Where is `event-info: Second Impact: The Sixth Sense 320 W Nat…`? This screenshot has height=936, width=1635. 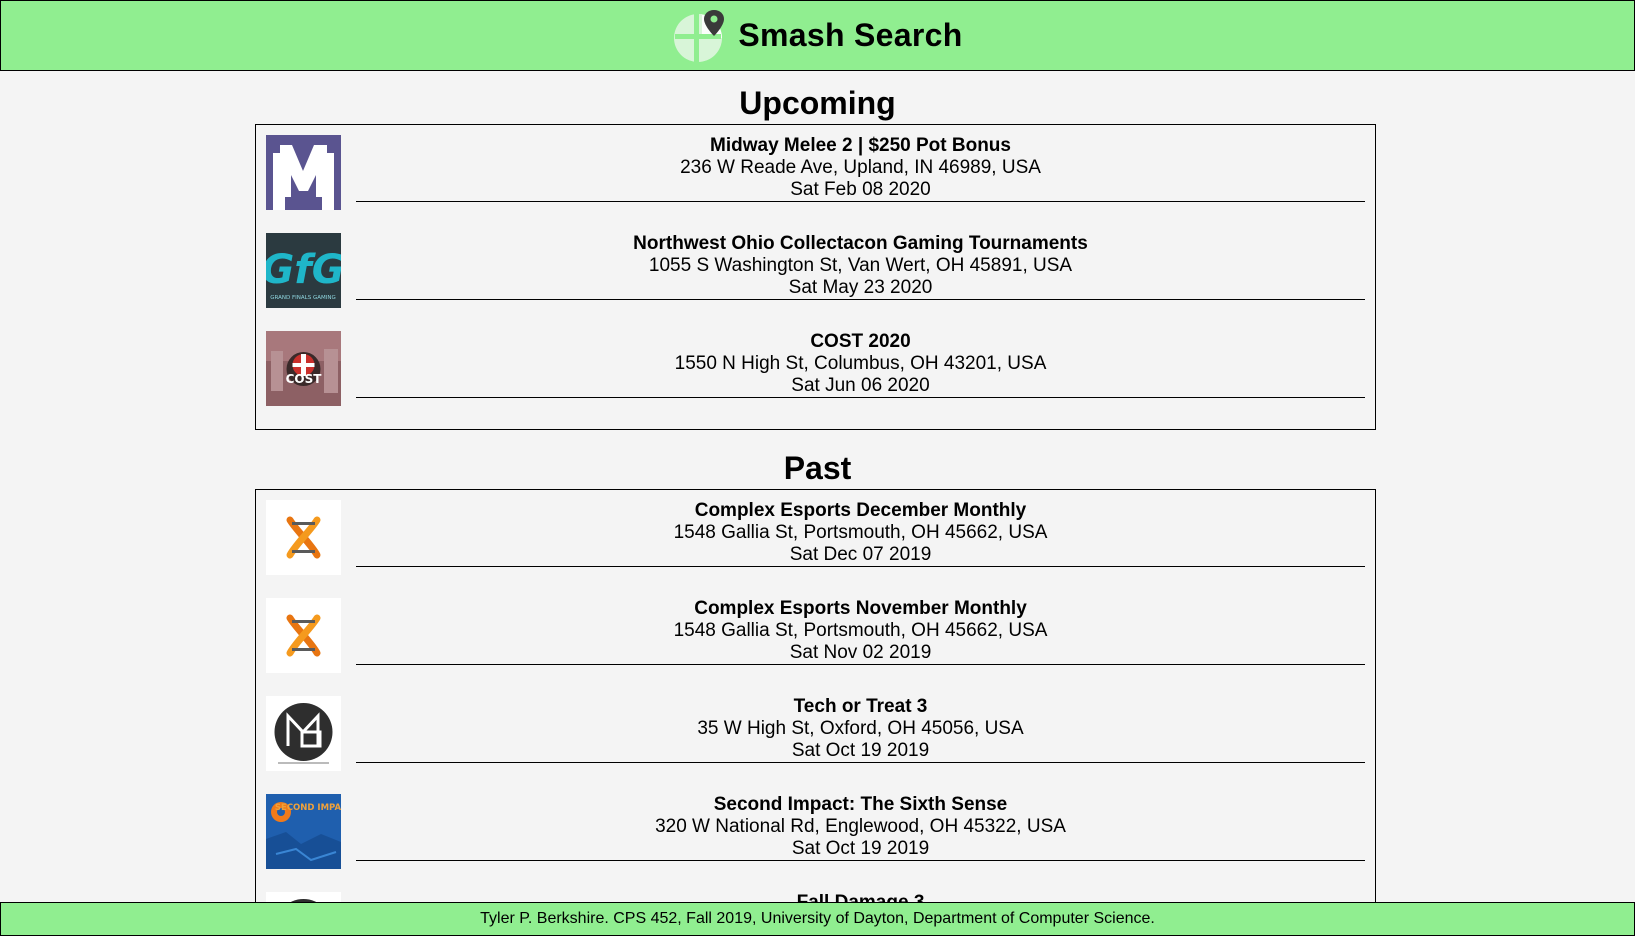 event-info: Second Impact: The Sixth Sense 320 W Nat… is located at coordinates (860, 827).